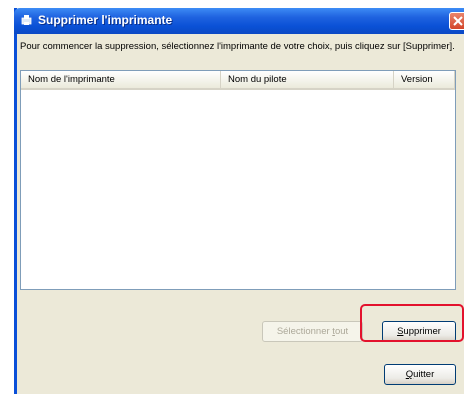 This screenshot has height=394, width=464. What do you see at coordinates (307, 79) in the screenshot?
I see `column-driver-name: Nom du pilote` at bounding box center [307, 79].